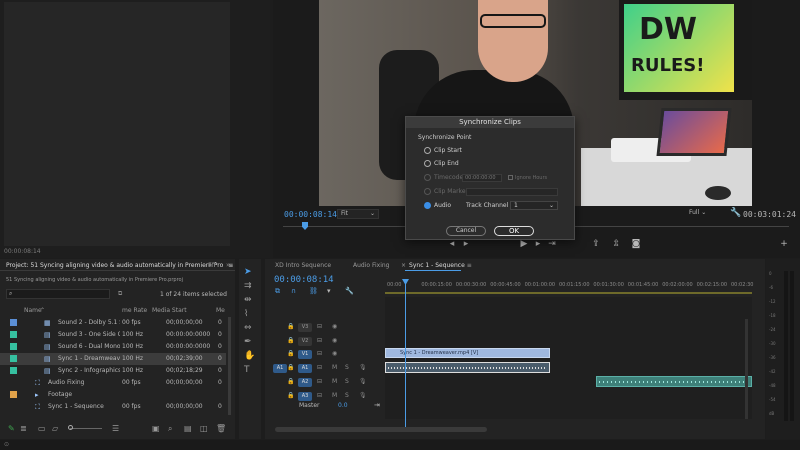 The width and height of the screenshot is (800, 450). I want to click on track-target: A2, so click(305, 382).